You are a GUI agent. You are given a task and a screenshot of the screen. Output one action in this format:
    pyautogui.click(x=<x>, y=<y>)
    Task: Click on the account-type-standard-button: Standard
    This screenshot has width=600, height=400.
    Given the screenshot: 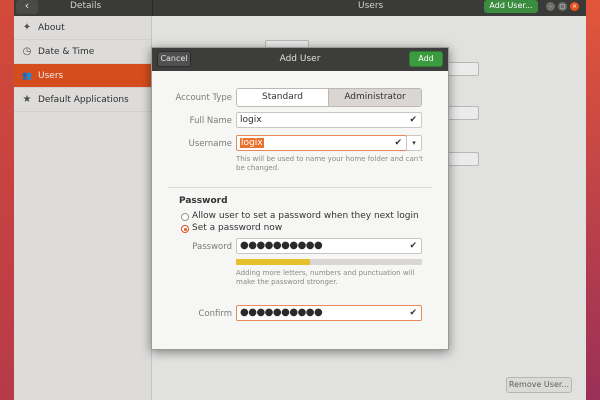 What is the action you would take?
    pyautogui.click(x=283, y=97)
    